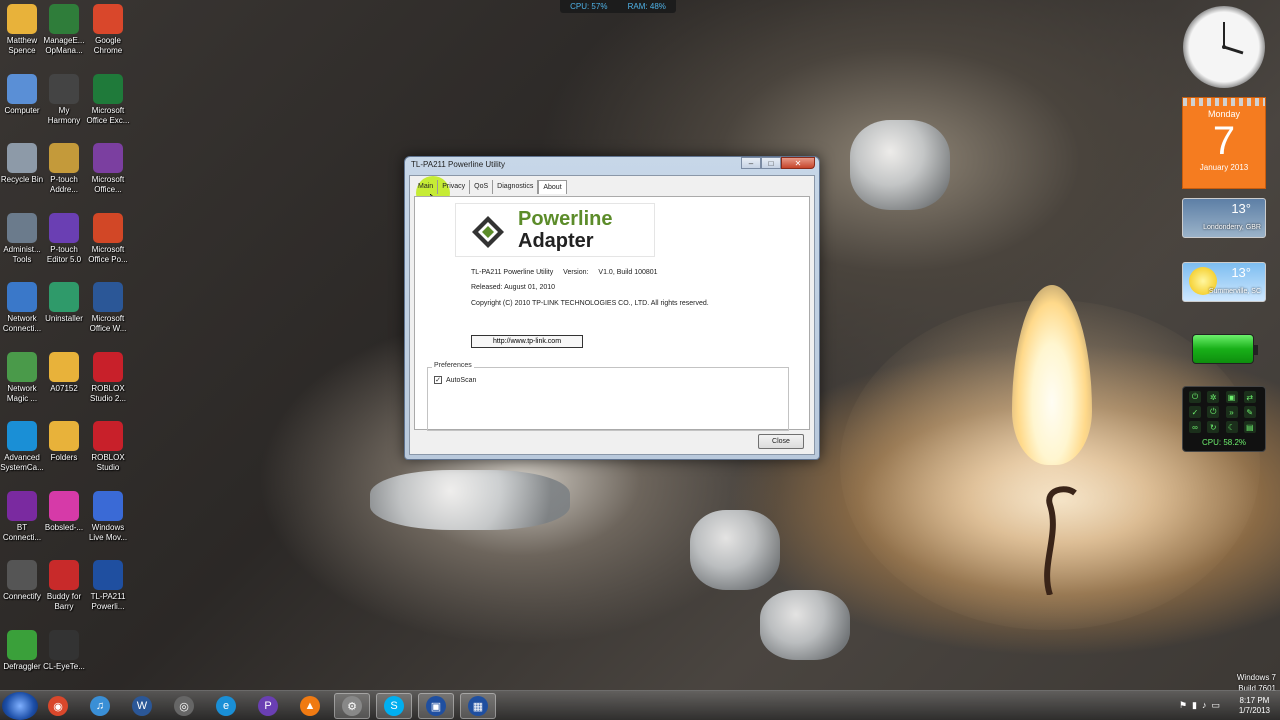  I want to click on tplink-app-icon-glyph: ▣, so click(436, 706).